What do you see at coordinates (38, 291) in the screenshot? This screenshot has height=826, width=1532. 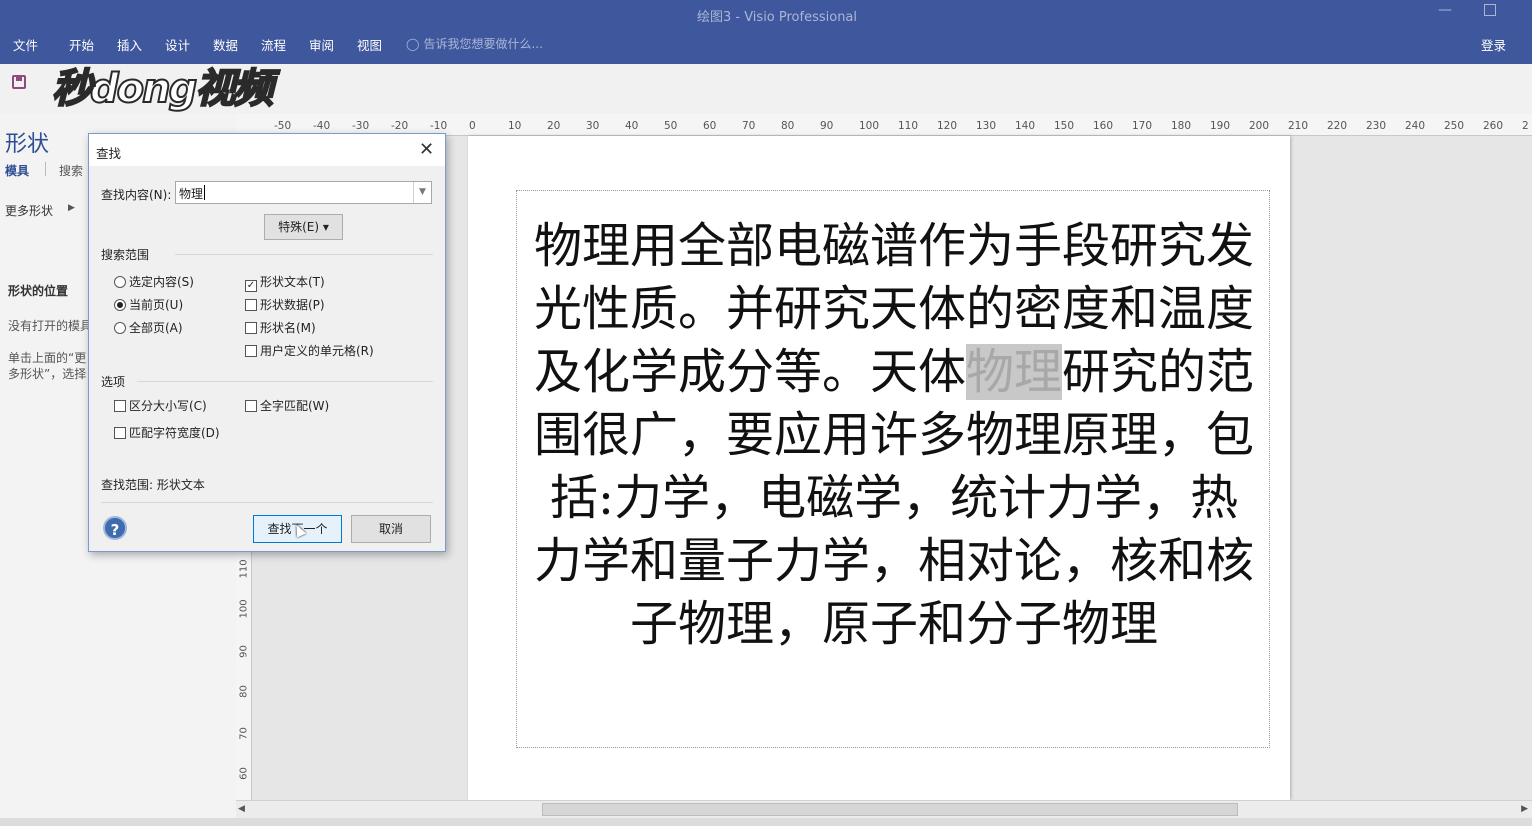 I see `shapes-location-header: 形状的位置` at bounding box center [38, 291].